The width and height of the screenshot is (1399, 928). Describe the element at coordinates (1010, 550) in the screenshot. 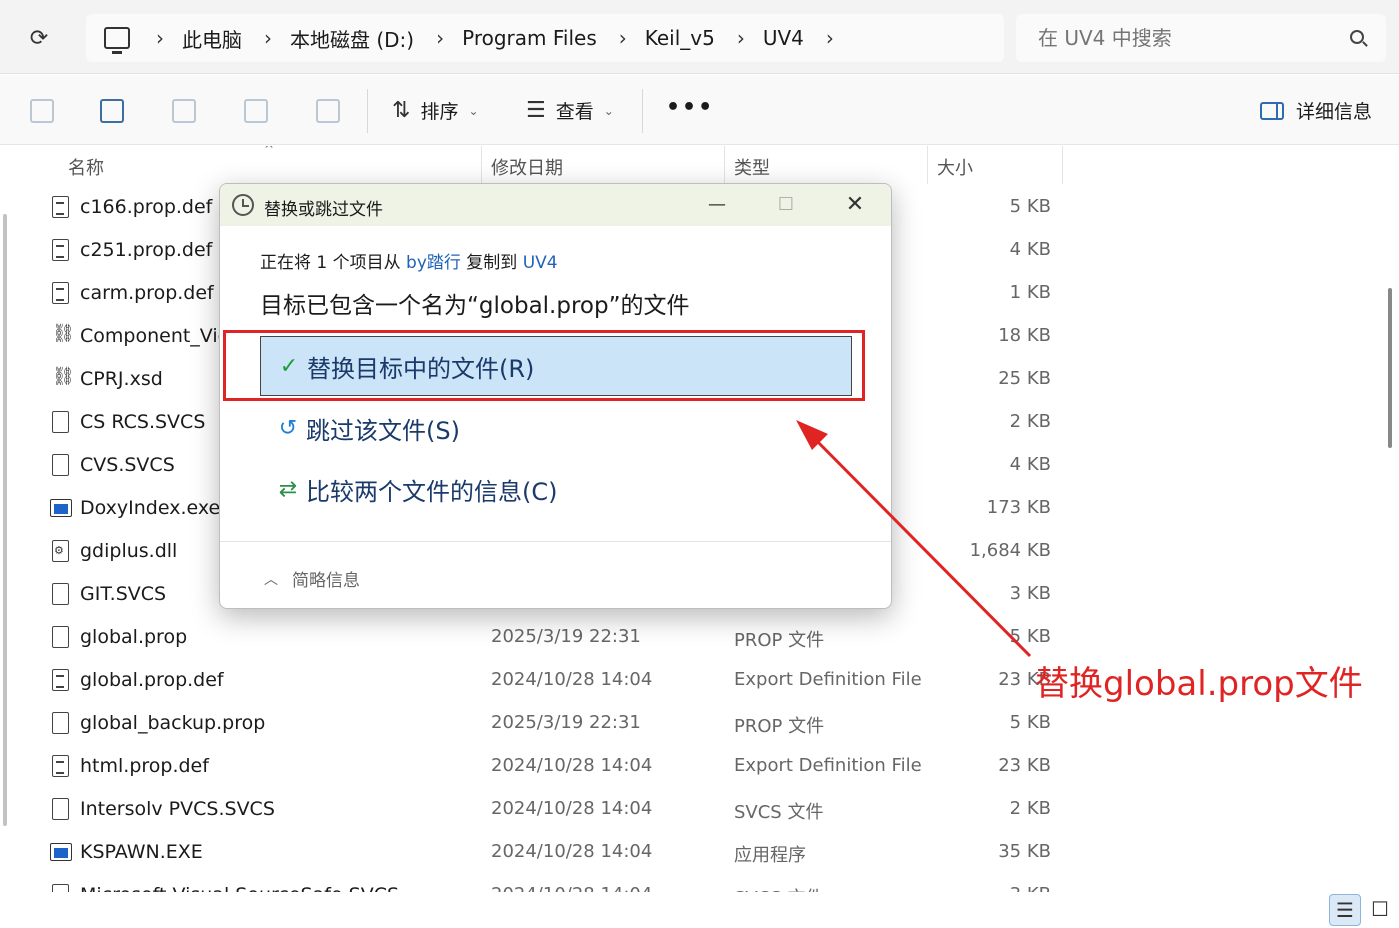

I see `file-size: 1,684 KB` at that location.